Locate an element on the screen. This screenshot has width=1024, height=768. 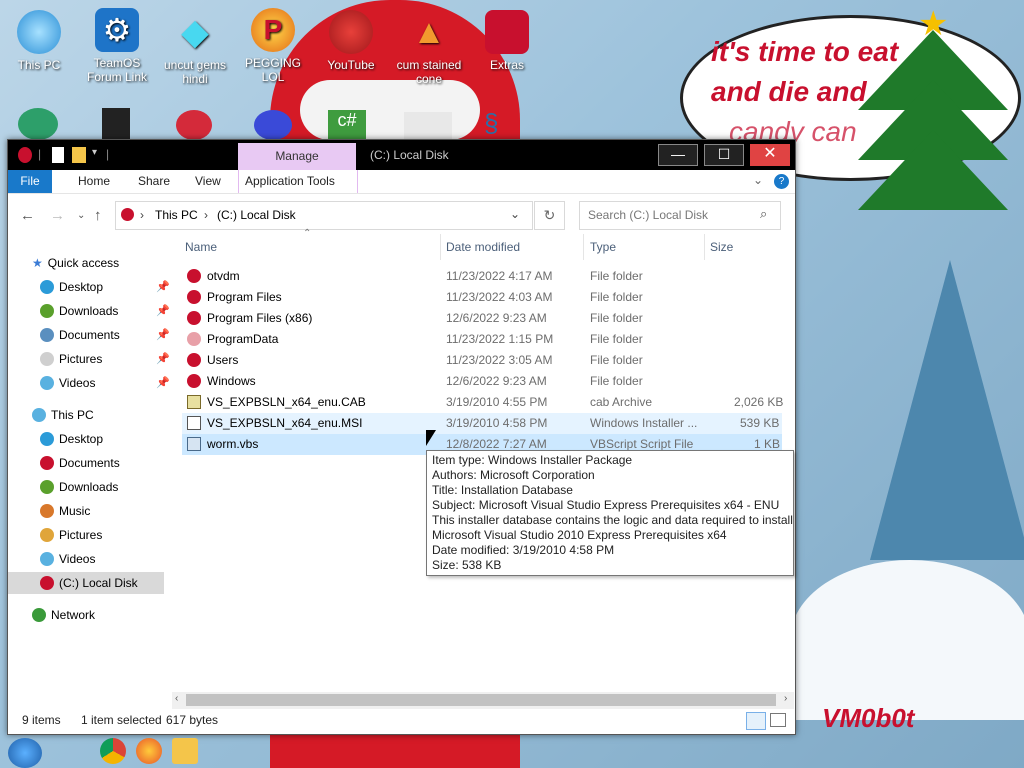
tooltip-line: Date modified: 3/19/2010 4:58 PM is located at coordinates (523, 550).